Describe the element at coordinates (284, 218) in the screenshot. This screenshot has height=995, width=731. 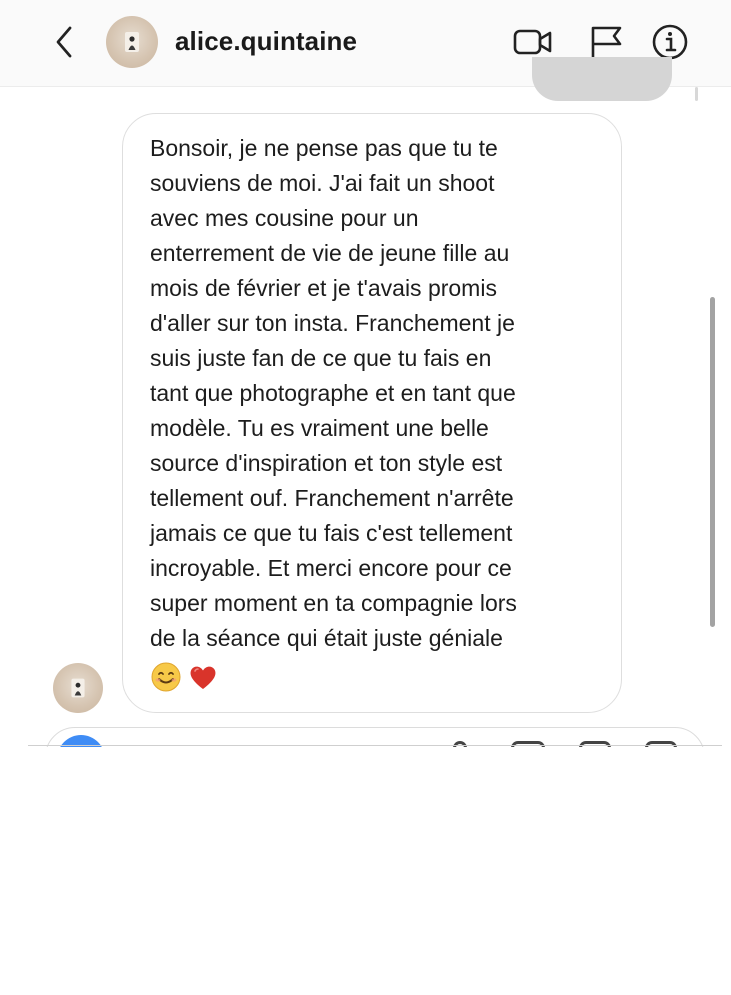
I see `message-text-line: avec mes cousine pour un` at that location.